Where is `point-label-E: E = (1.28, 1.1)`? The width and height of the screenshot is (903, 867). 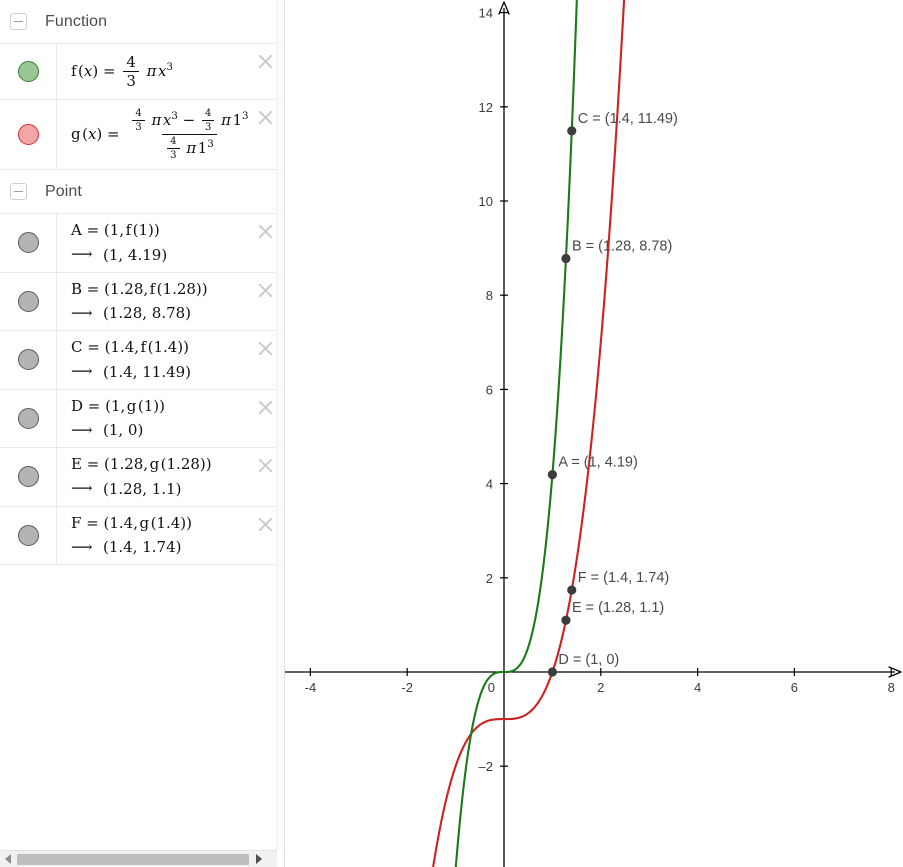
point-label-E: E = (1.28, 1.1) is located at coordinates (618, 608).